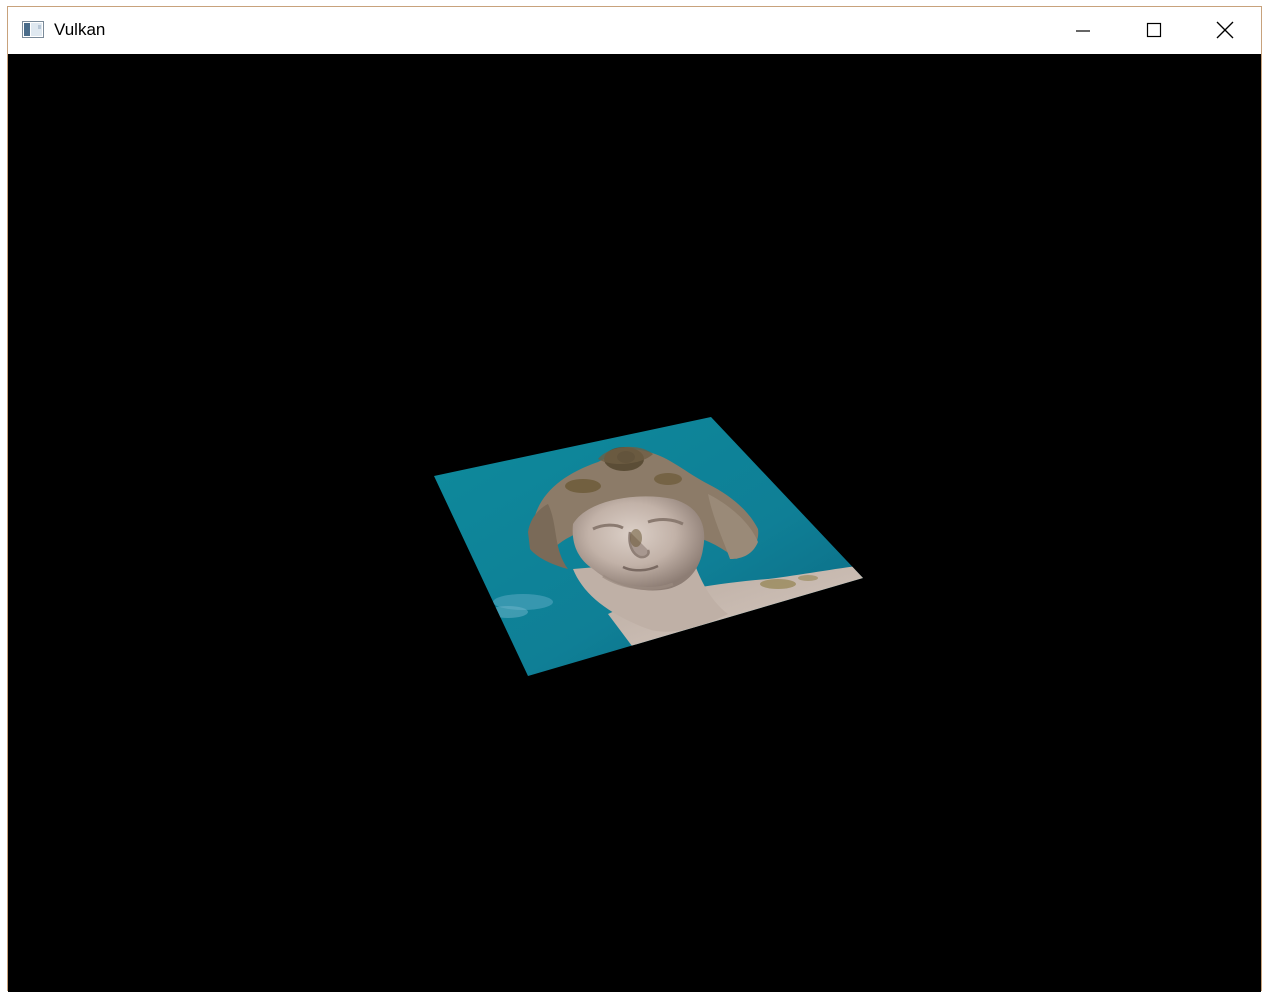  Describe the element at coordinates (648, 546) in the screenshot. I see `textured-quad` at that location.